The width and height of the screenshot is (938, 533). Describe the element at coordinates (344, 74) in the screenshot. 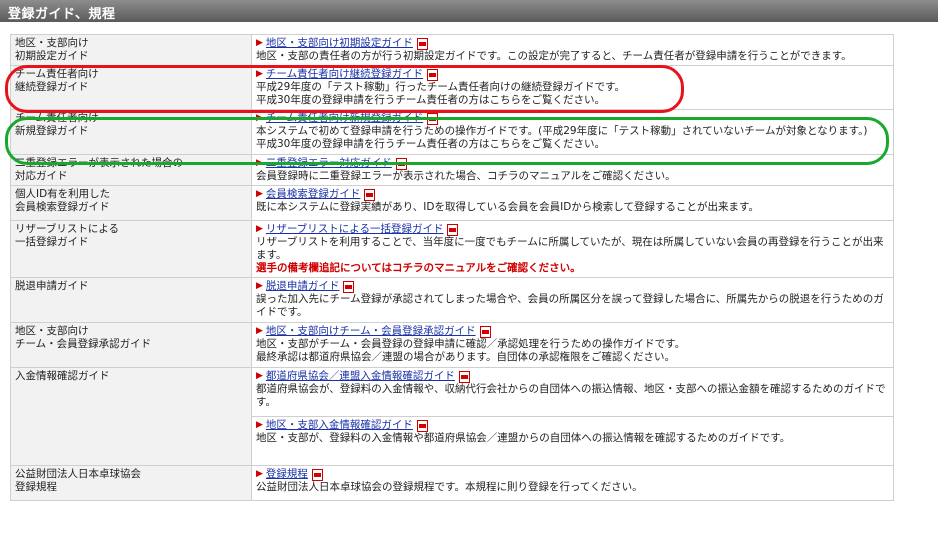

I see `guide-link: チーム責任者向け継続登録ガイド` at that location.